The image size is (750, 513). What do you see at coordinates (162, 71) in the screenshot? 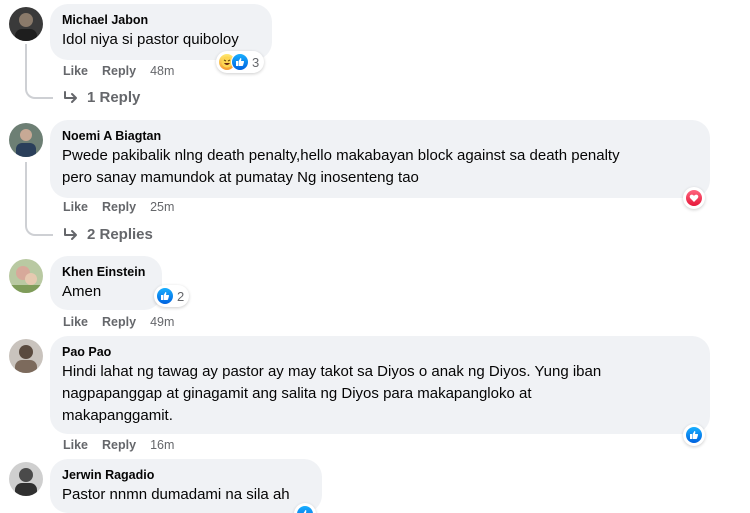
I see `comment-timestamp: 48m` at bounding box center [162, 71].